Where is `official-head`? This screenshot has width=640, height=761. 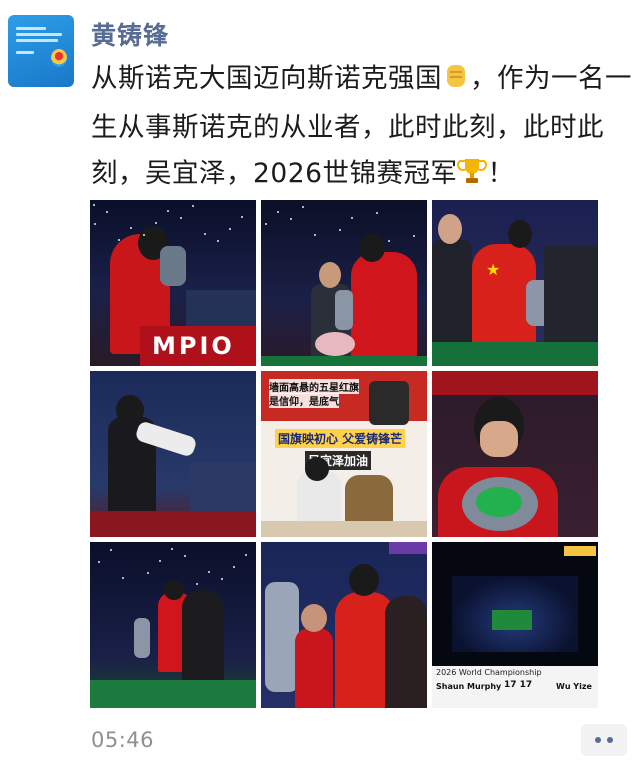
official-head is located at coordinates (330, 275).